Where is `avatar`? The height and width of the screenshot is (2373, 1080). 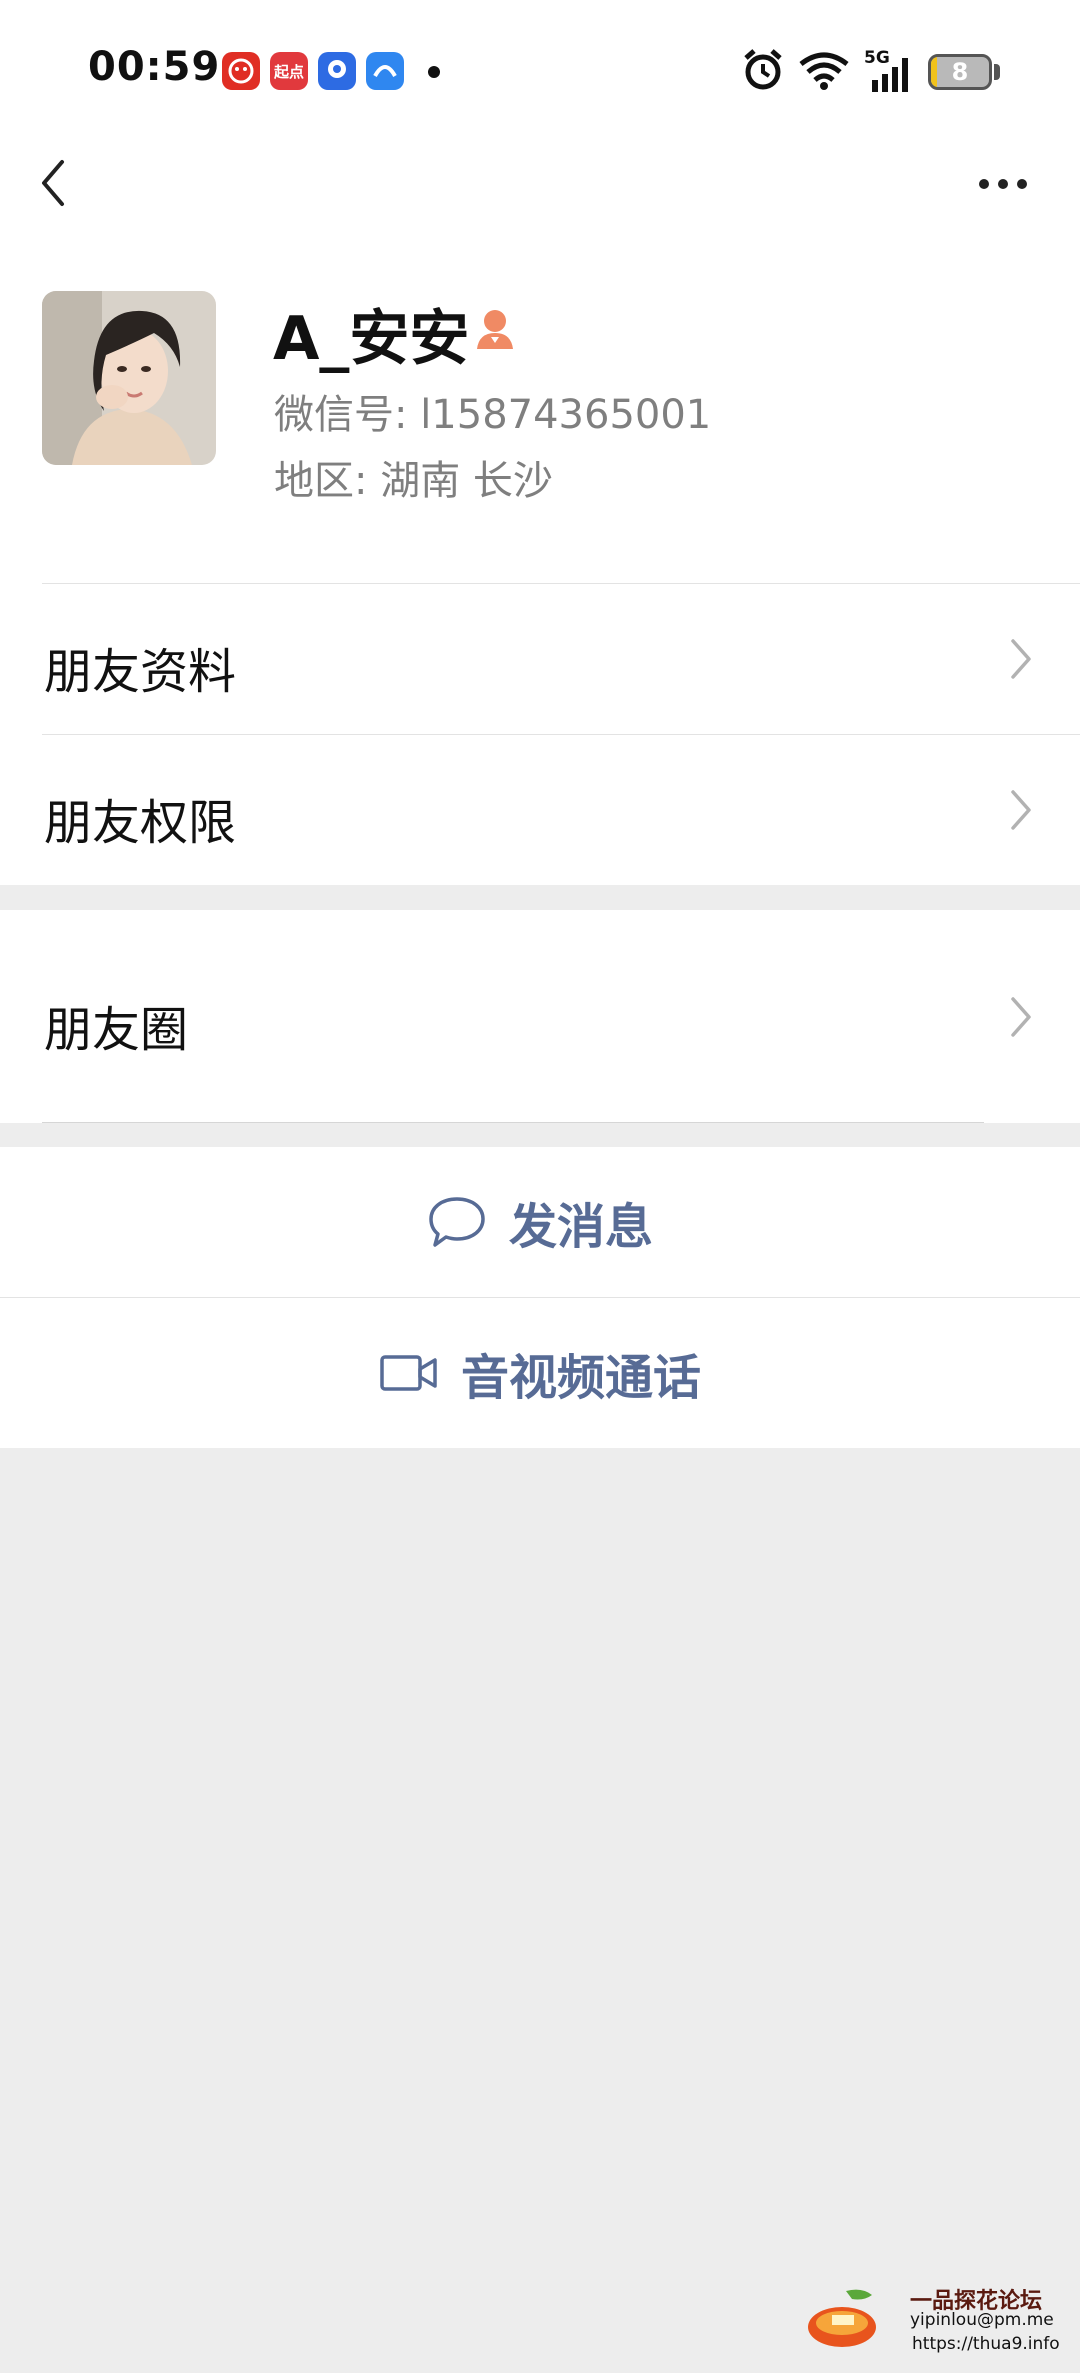
avatar is located at coordinates (129, 378).